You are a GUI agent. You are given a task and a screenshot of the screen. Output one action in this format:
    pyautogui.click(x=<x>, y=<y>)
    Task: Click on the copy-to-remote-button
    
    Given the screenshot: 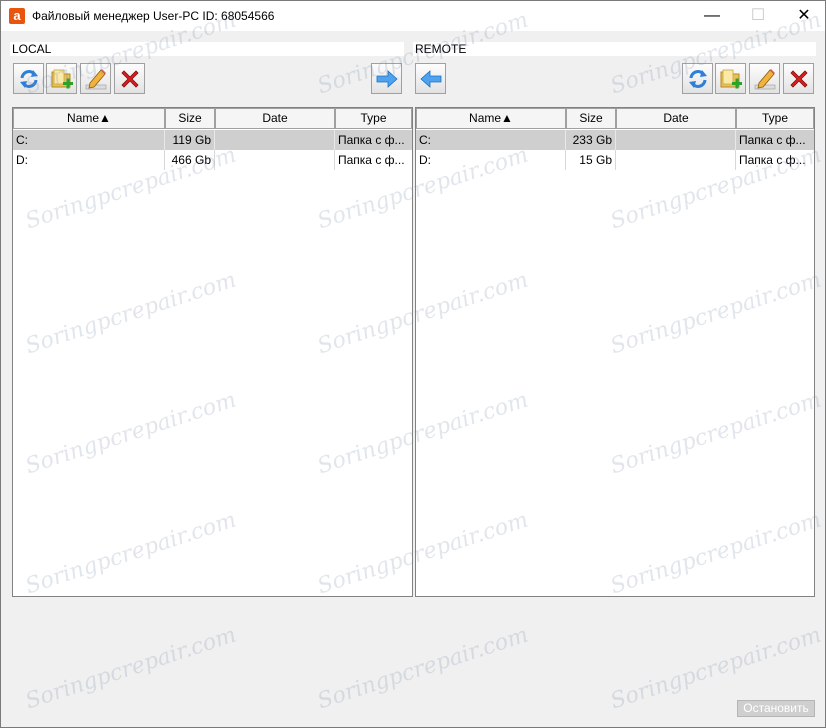 What is the action you would take?
    pyautogui.click(x=386, y=78)
    